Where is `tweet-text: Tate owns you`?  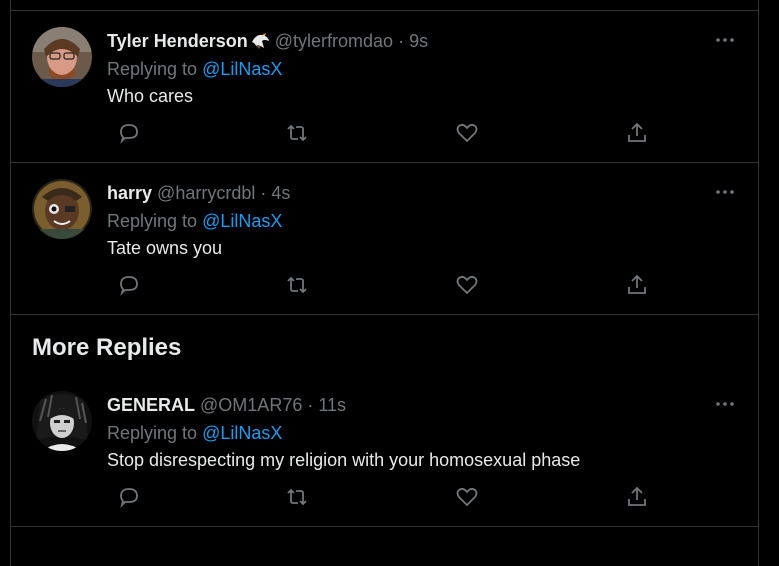 tweet-text: Tate owns you is located at coordinates (165, 248).